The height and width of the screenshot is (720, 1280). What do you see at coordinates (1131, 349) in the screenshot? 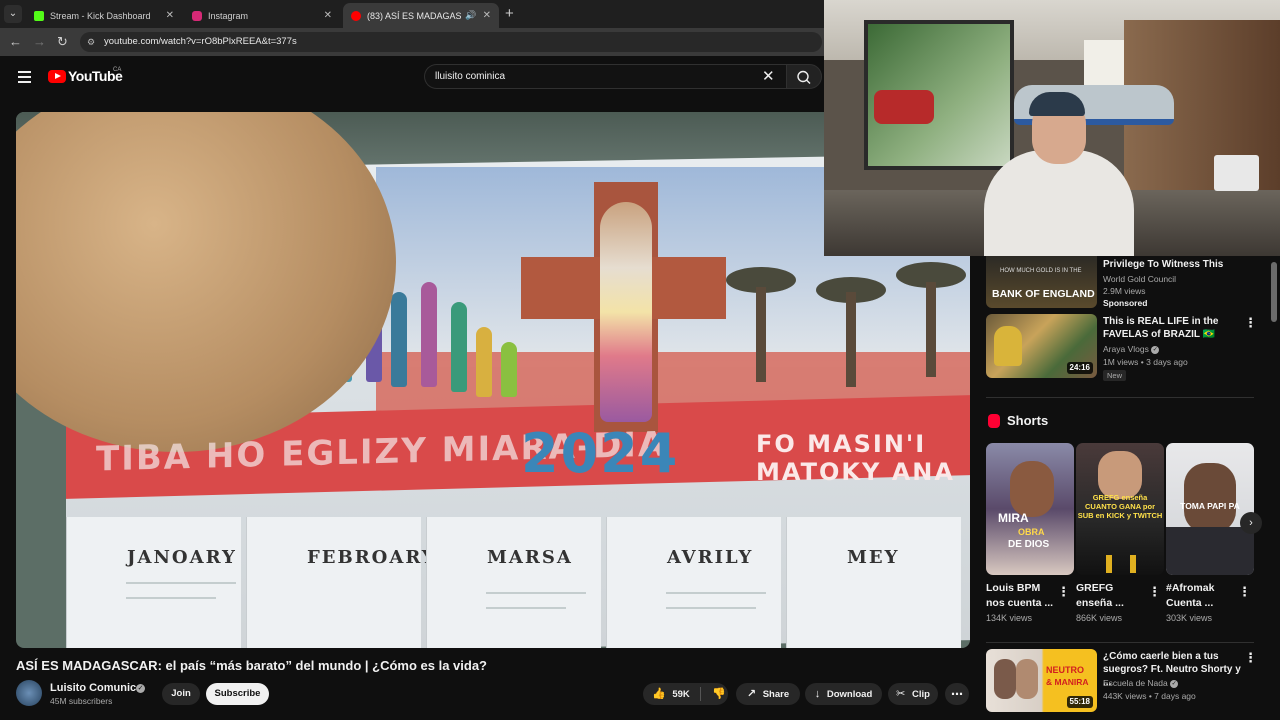
I see `brazil-video-channel: Araya Vlogs ✓` at bounding box center [1131, 349].